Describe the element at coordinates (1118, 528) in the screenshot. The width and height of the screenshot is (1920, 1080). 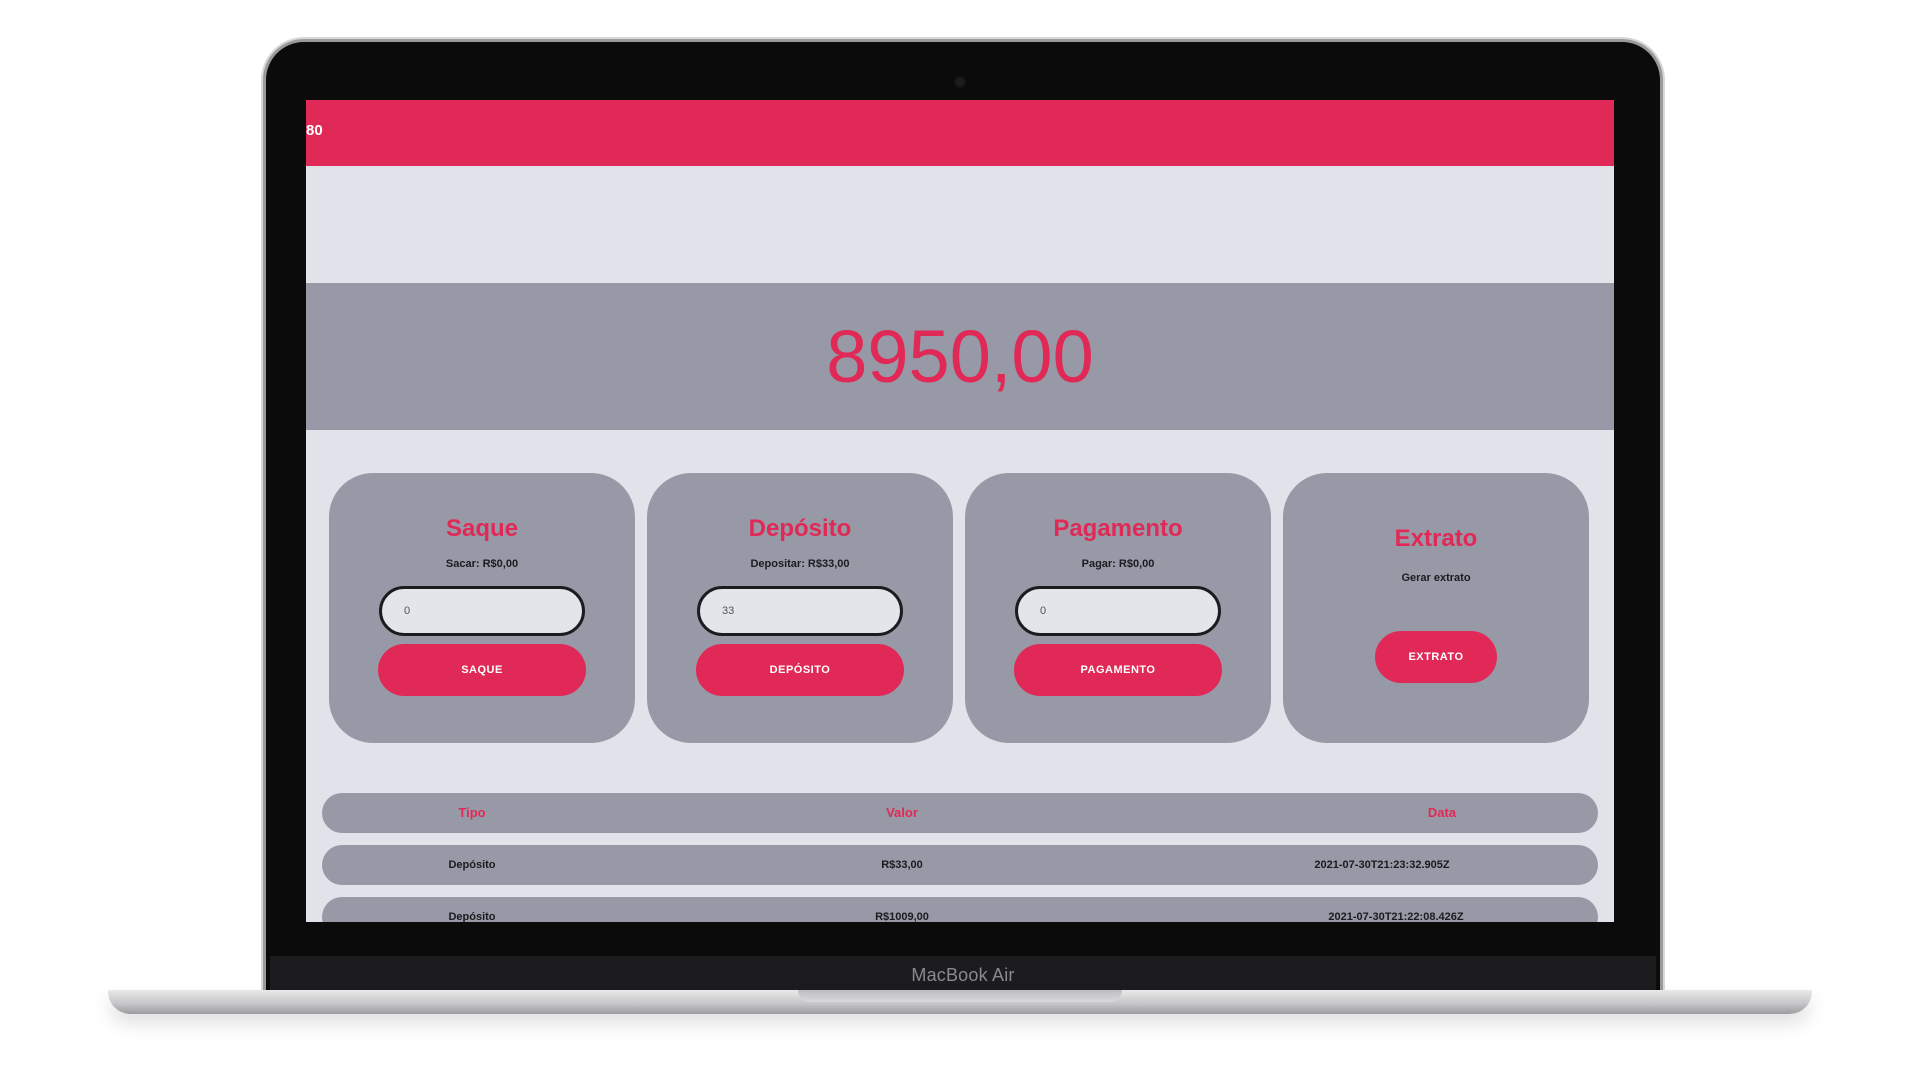
I see `card-title: Pagamento` at that location.